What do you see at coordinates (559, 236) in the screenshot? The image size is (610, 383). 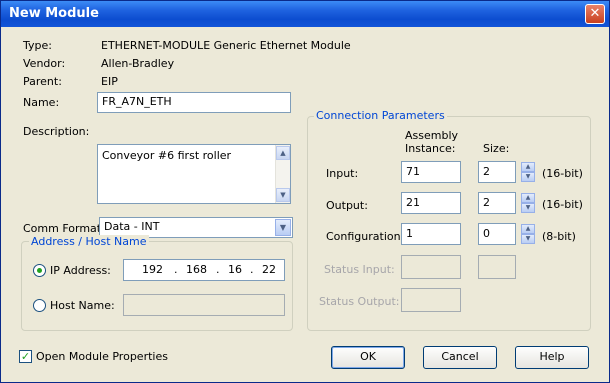 I see `configuration-unit: (8-bit)` at bounding box center [559, 236].